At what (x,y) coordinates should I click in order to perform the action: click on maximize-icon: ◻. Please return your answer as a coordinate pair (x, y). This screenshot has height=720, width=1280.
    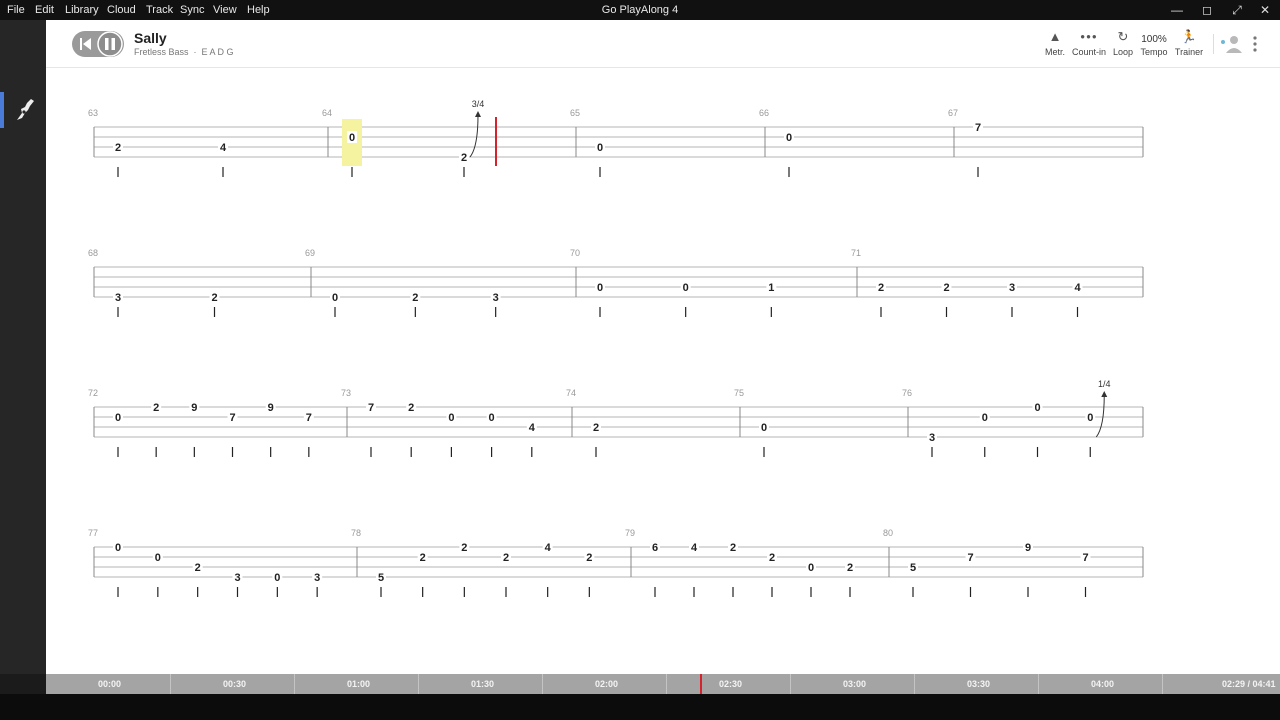
    Looking at the image, I should click on (1207, 10).